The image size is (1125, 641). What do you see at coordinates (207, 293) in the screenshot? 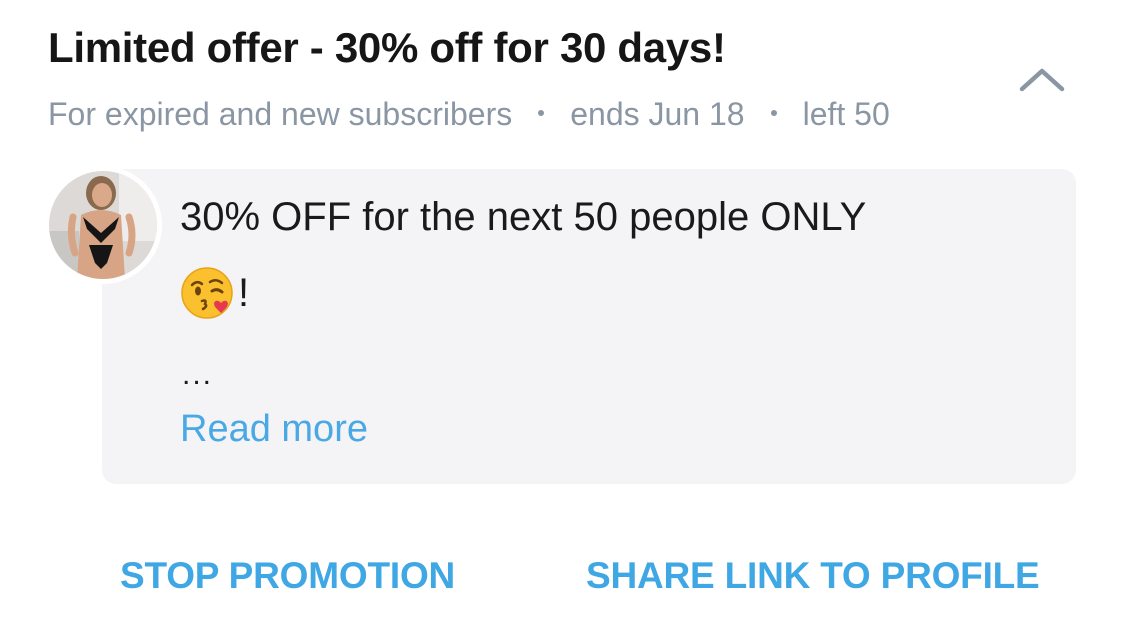
I see `face-blowing-kiss-icon` at bounding box center [207, 293].